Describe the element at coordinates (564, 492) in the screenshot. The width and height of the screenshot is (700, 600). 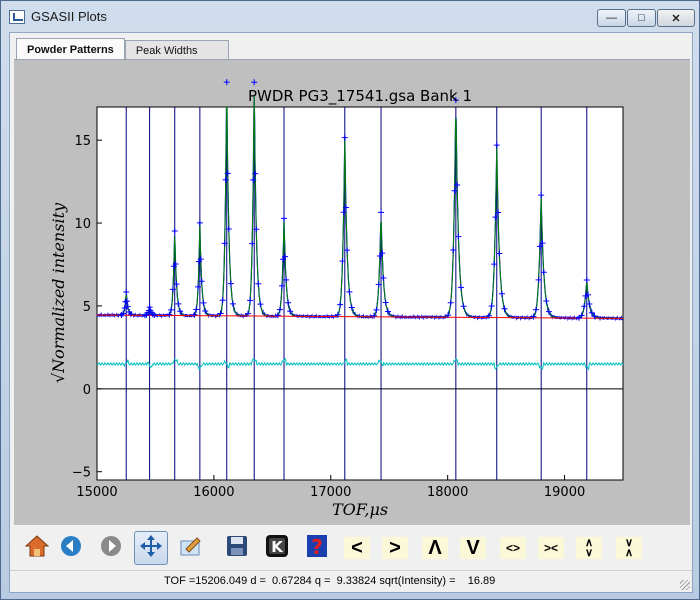
I see `x-tick-label: 19000` at that location.